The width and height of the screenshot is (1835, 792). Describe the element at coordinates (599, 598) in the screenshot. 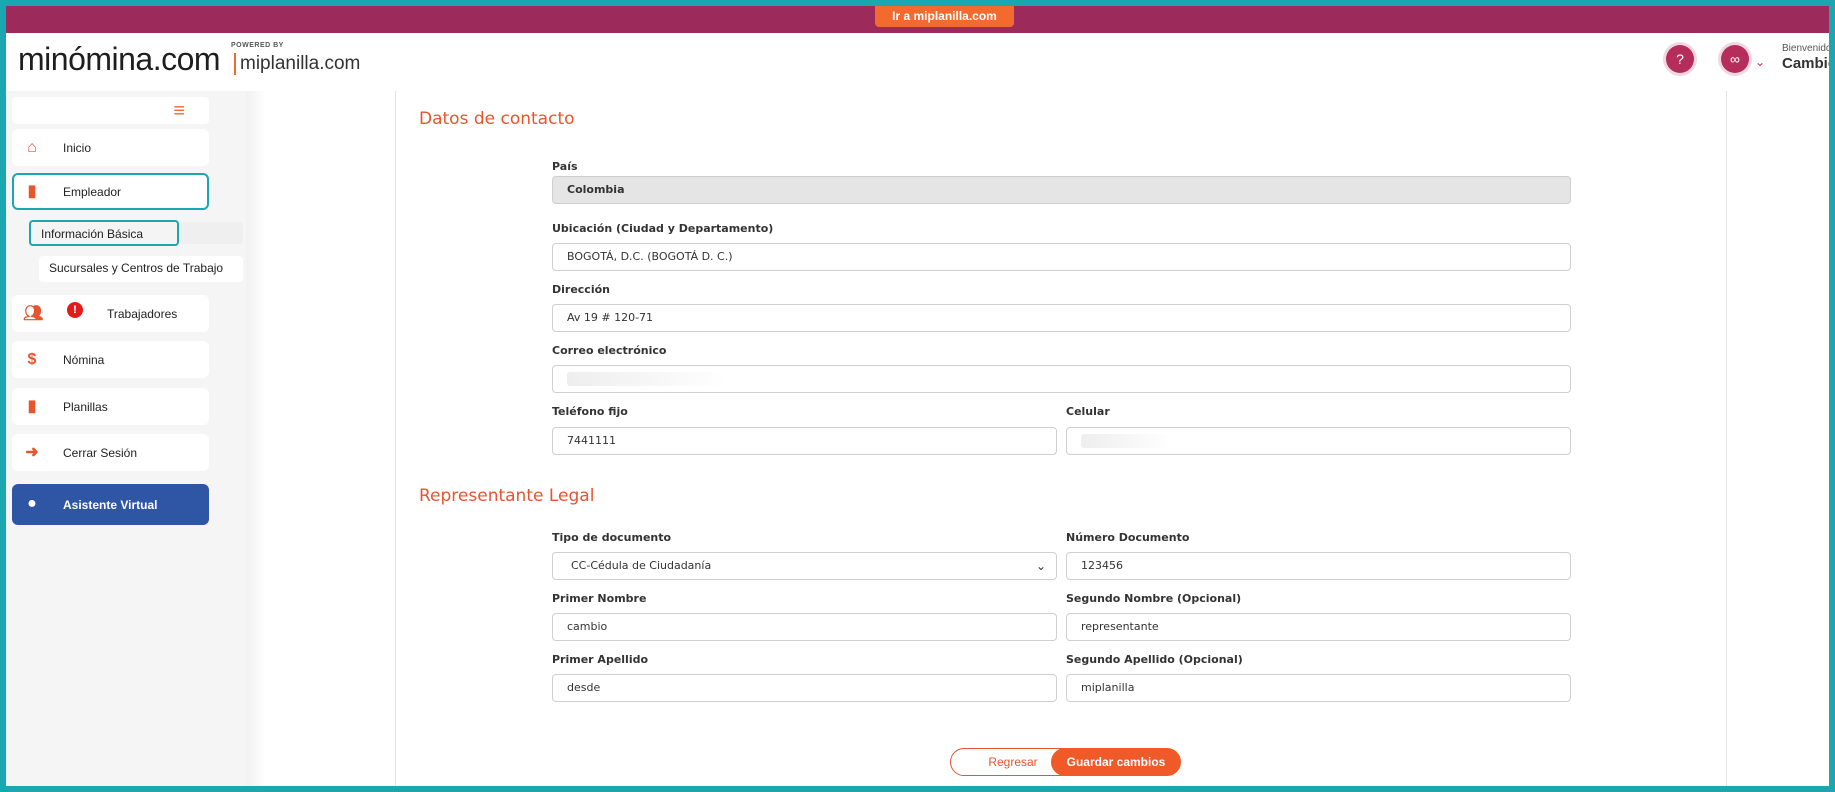

I see `primer-nombre-label: Primer Nombre` at that location.